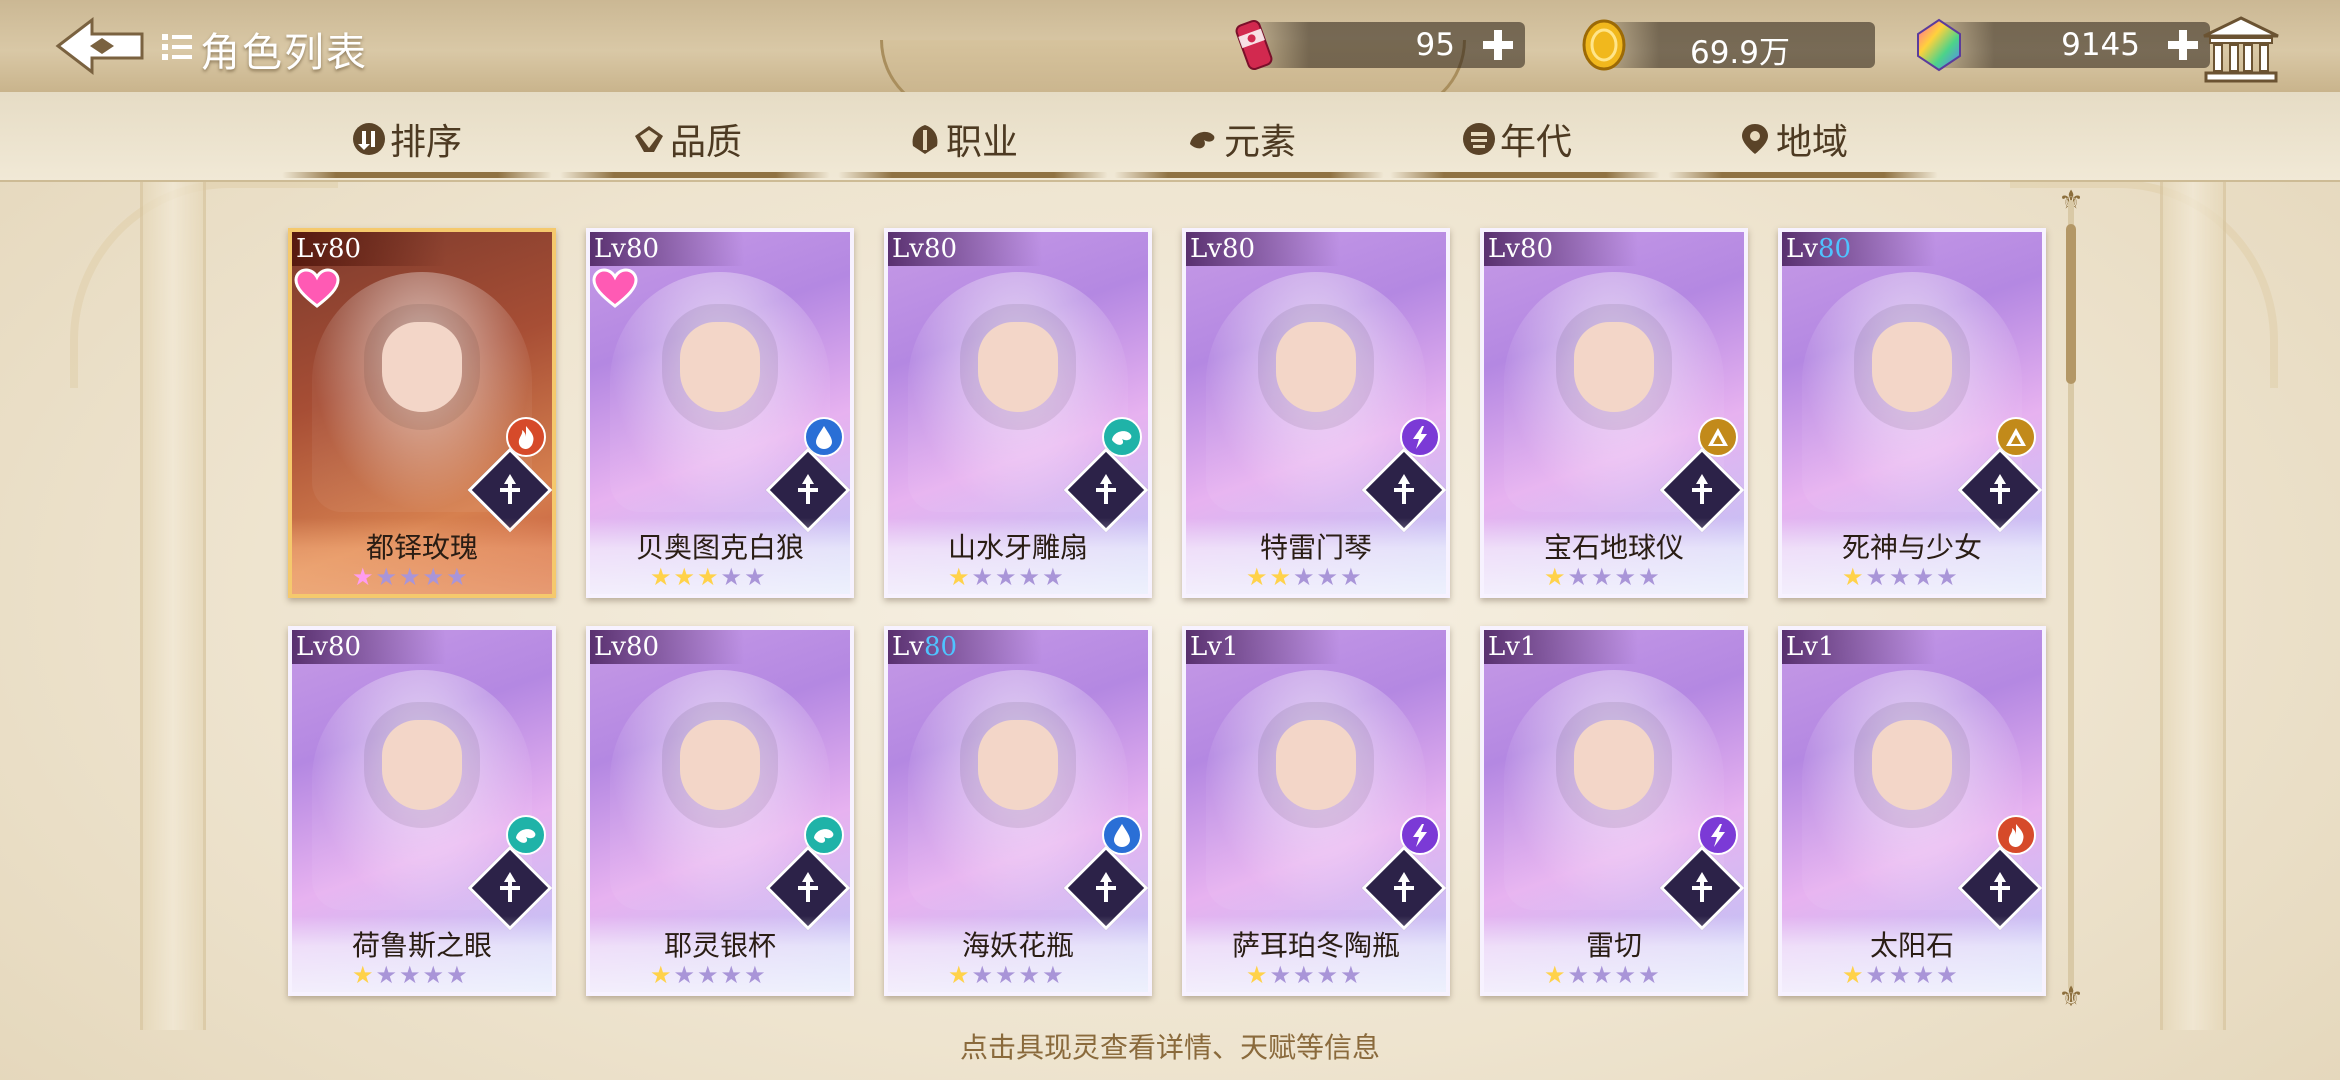 This screenshot has width=2340, height=1080. Describe the element at coordinates (2183, 45) in the screenshot. I see `add-gem-button` at that location.